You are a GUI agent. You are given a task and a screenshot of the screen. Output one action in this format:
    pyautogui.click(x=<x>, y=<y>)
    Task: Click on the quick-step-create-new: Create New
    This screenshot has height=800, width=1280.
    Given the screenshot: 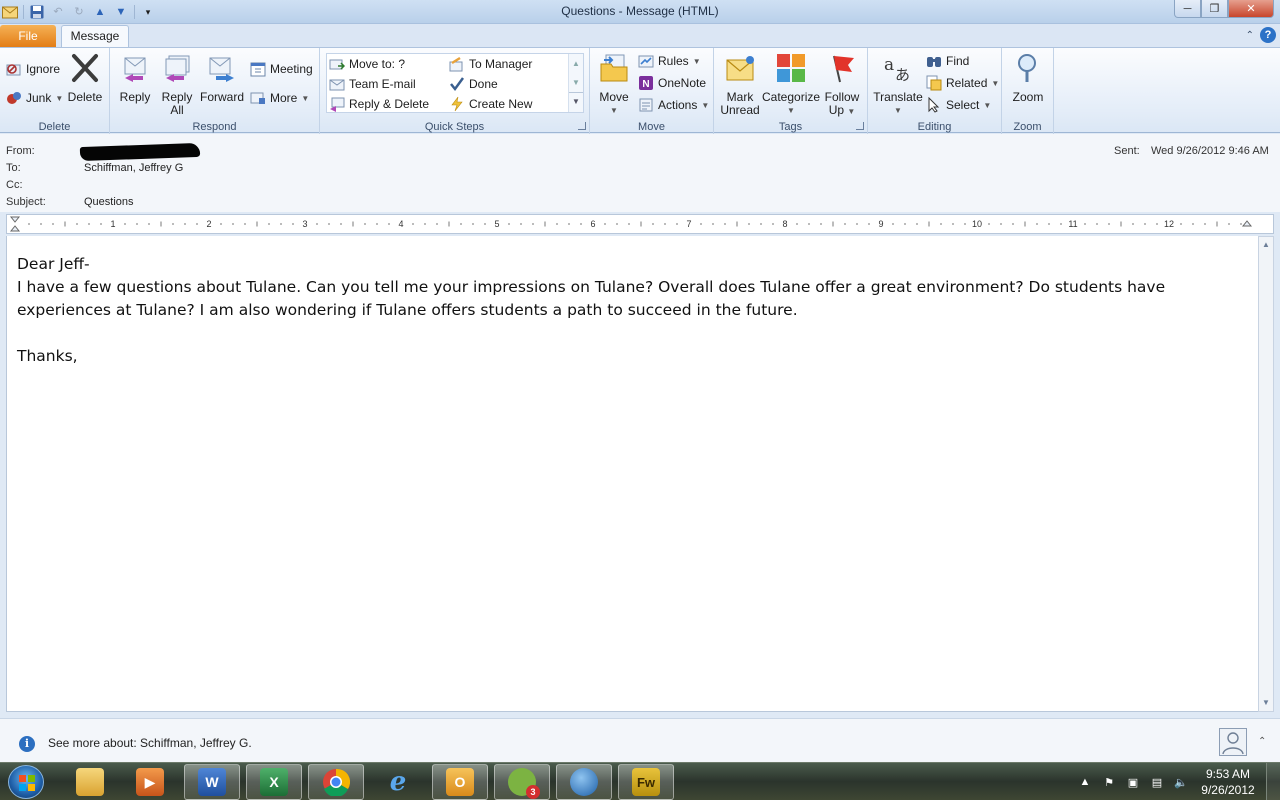 What is the action you would take?
    pyautogui.click(x=490, y=104)
    